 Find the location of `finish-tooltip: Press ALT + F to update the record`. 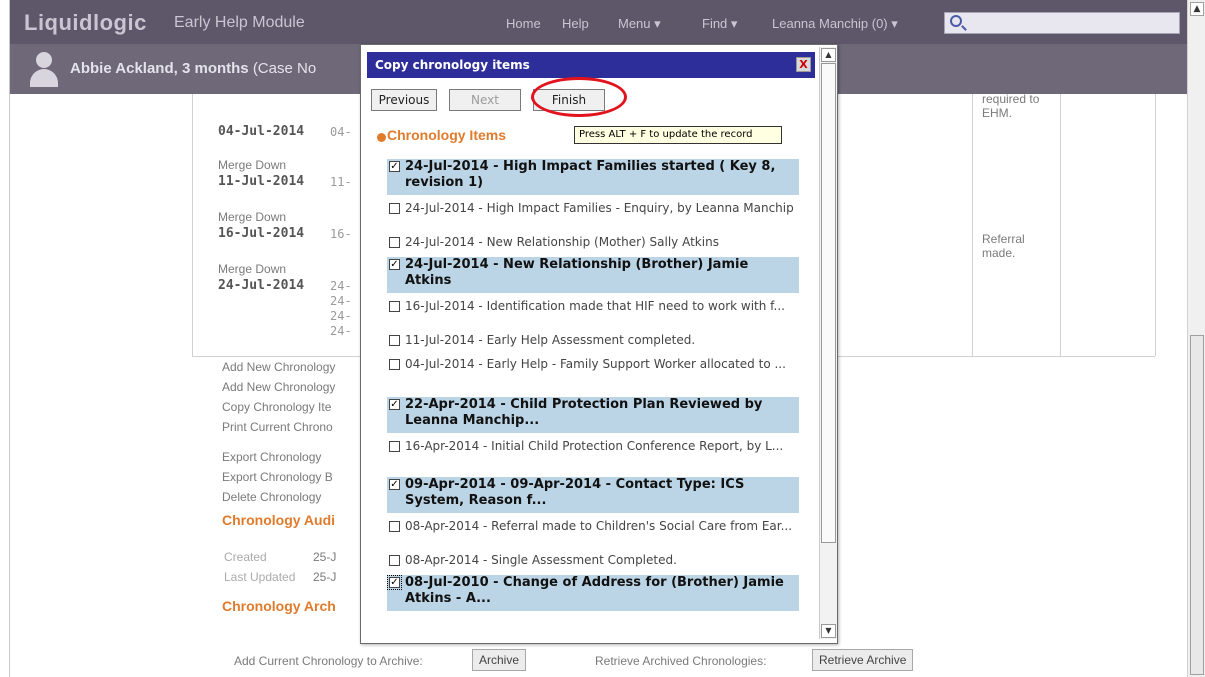

finish-tooltip: Press ALT + F to update the record is located at coordinates (678, 135).